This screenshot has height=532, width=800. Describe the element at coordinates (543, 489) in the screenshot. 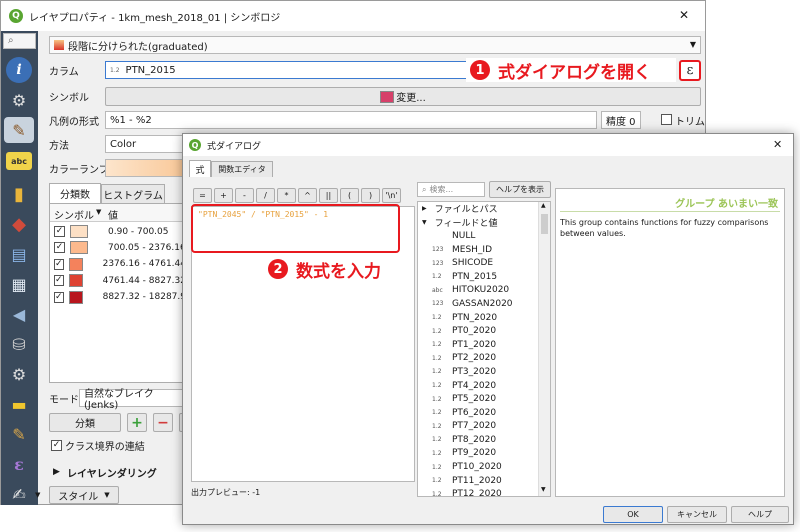

I see `scroll-down-icon: ▼` at that location.